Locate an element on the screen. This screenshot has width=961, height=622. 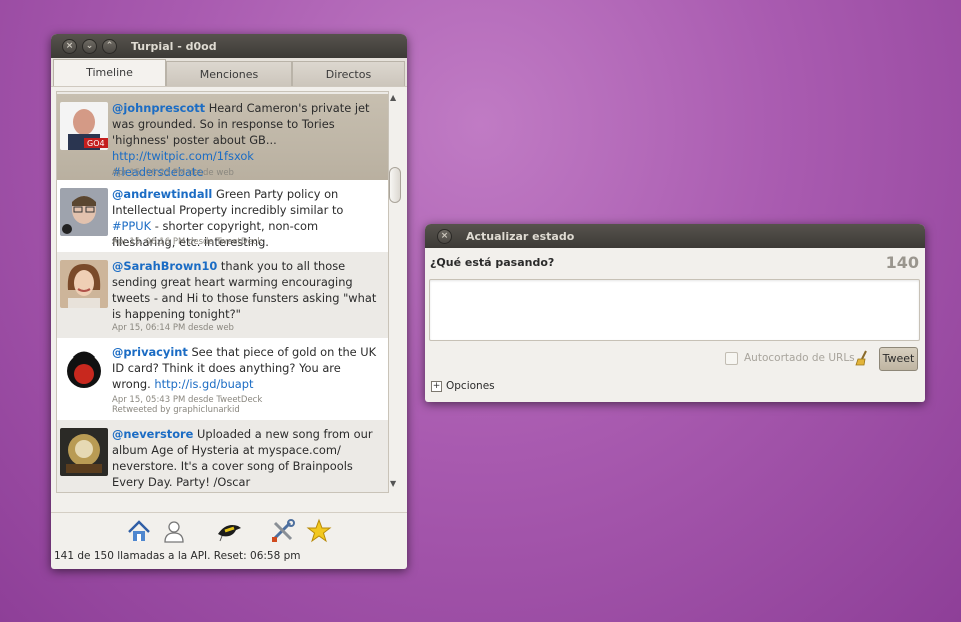
avatar: GO4 is located at coordinates (84, 126).